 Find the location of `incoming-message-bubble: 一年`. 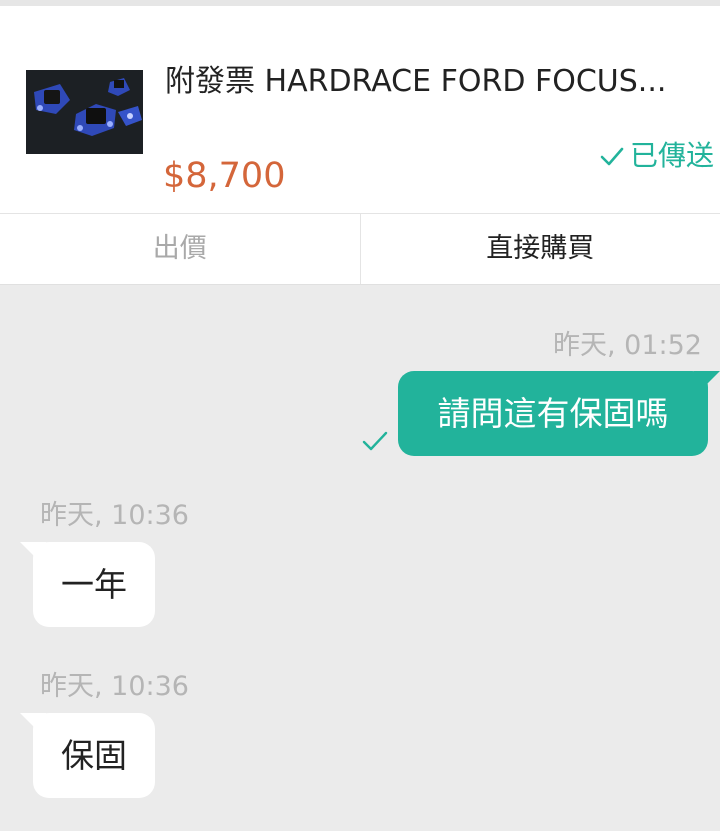

incoming-message-bubble: 一年 is located at coordinates (94, 584).